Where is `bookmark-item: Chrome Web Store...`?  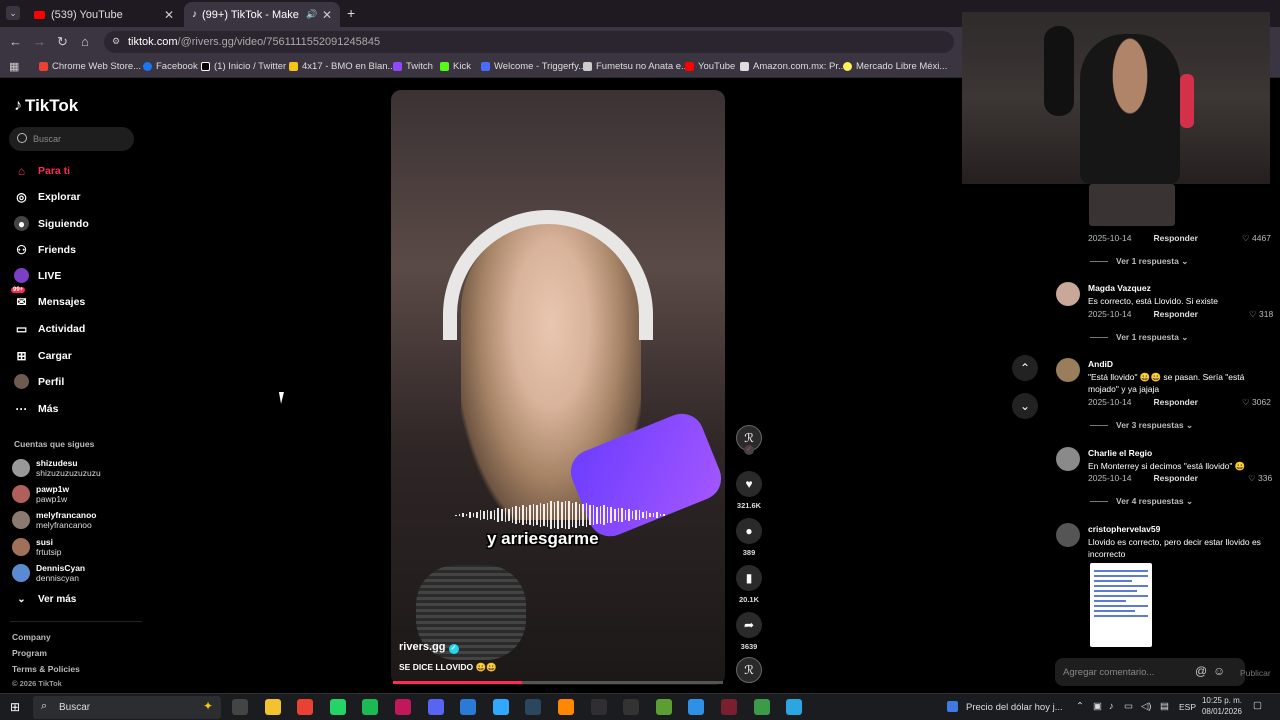
bookmark-item: Chrome Web Store... is located at coordinates (90, 66).